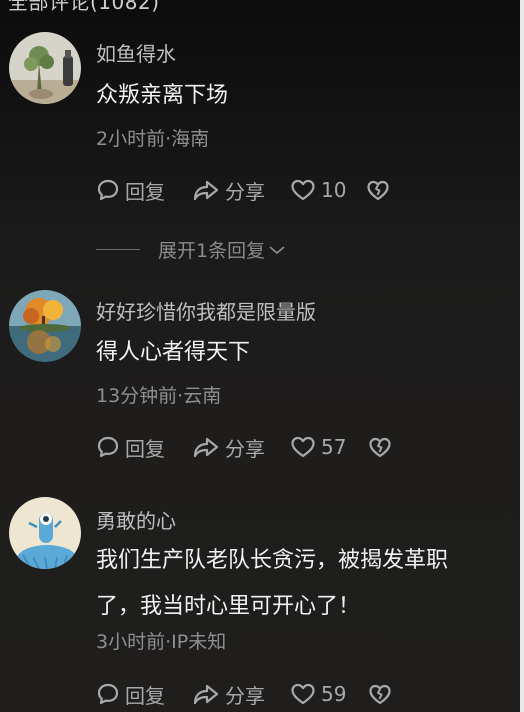 This screenshot has height=712, width=524. I want to click on expand-replies-label: 展开1条回复, so click(212, 251).